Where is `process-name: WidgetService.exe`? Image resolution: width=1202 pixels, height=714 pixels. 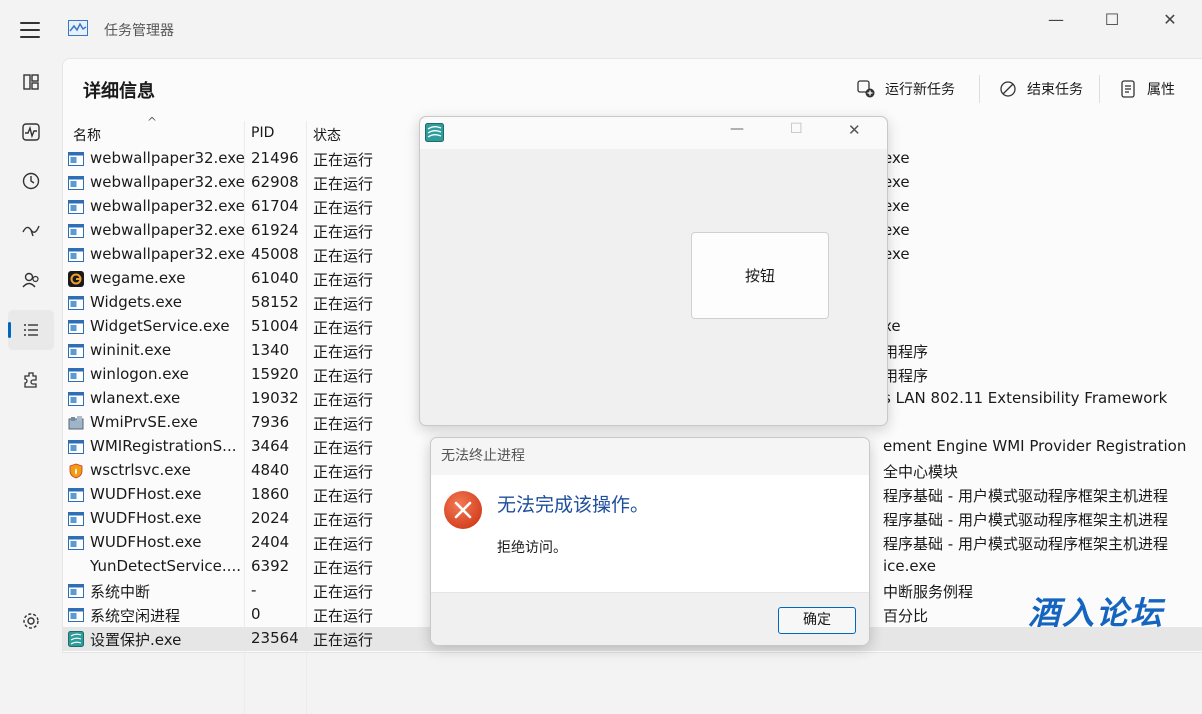 process-name: WidgetService.exe is located at coordinates (160, 326).